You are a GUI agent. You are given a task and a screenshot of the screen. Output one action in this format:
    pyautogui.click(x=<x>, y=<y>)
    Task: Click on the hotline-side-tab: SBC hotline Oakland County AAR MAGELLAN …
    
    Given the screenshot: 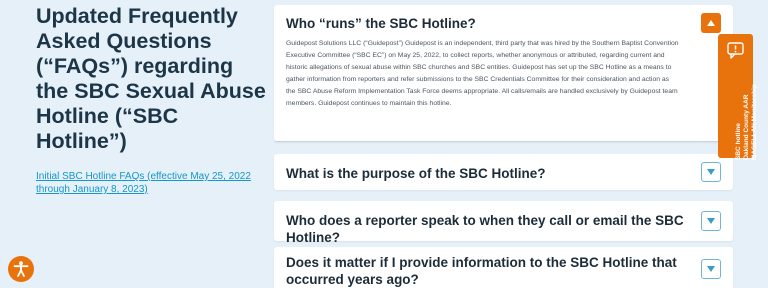 What is the action you would take?
    pyautogui.click(x=738, y=97)
    